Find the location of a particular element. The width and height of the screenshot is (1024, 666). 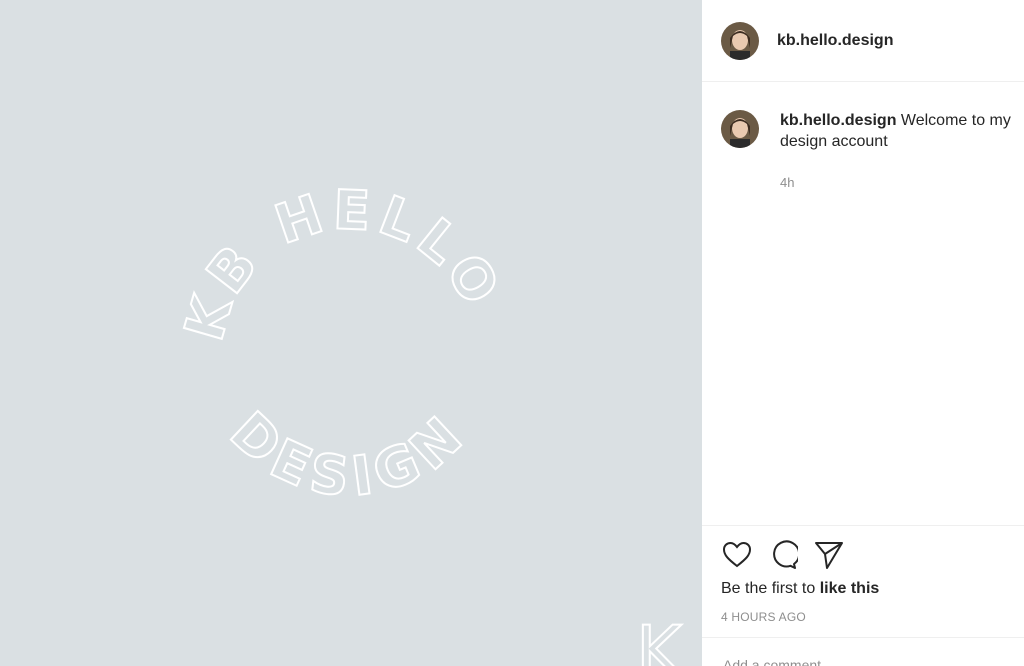

caption-time: 4h is located at coordinates (900, 182).